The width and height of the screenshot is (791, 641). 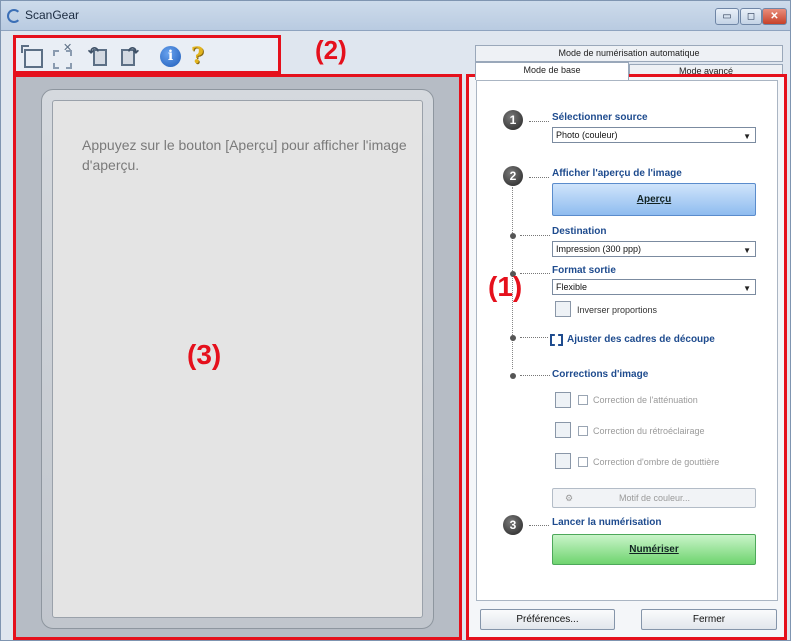 What do you see at coordinates (641, 339) in the screenshot?
I see `adjust-crop-frames-link: Ajuster des cadres de découpe` at bounding box center [641, 339].